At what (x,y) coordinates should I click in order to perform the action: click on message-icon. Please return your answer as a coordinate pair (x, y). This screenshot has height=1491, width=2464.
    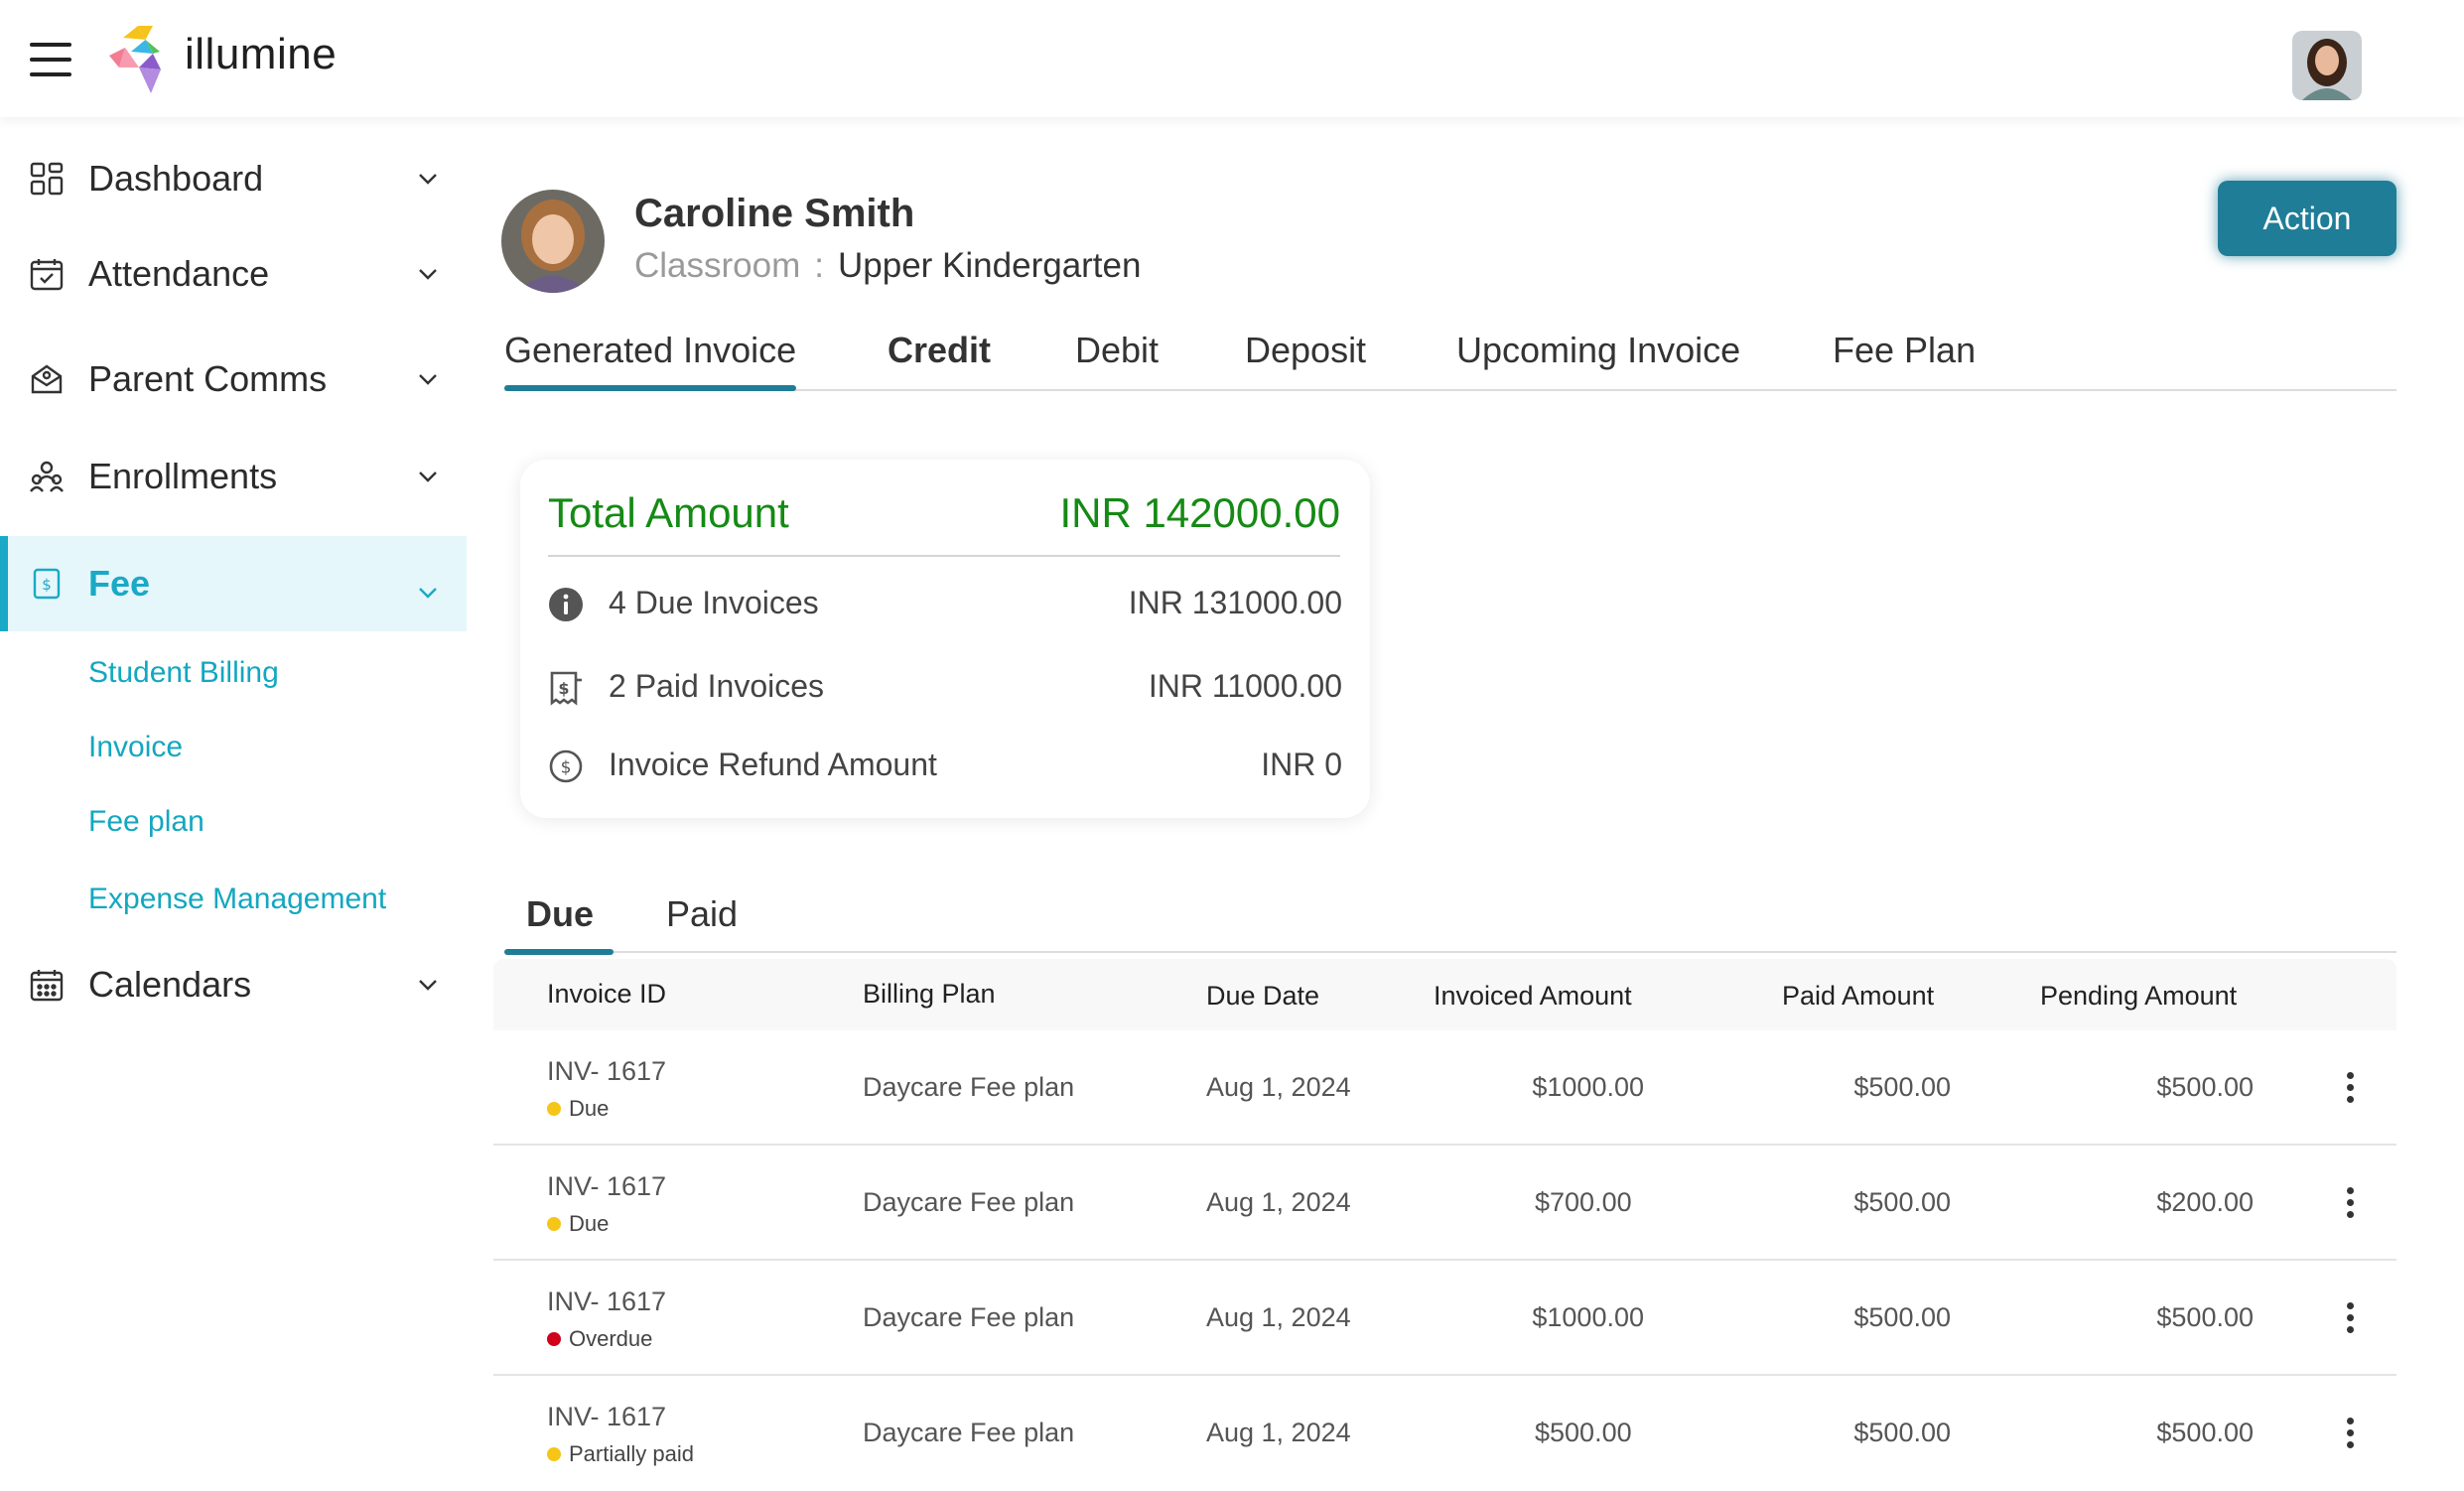
    Looking at the image, I should click on (47, 379).